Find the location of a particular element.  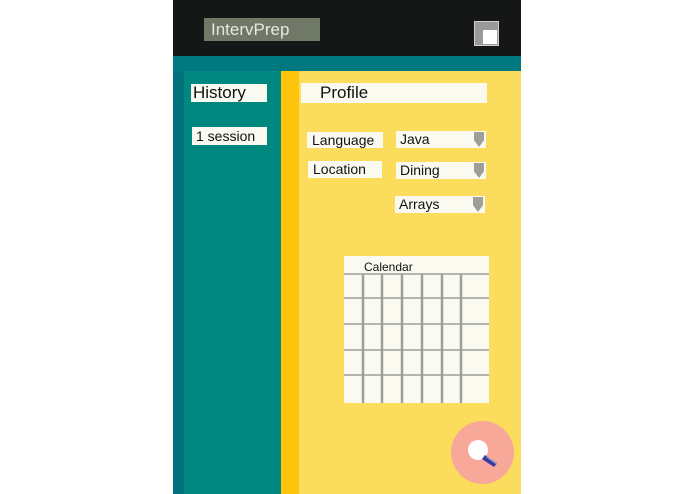

language-dropdown-value: Java is located at coordinates (415, 139).